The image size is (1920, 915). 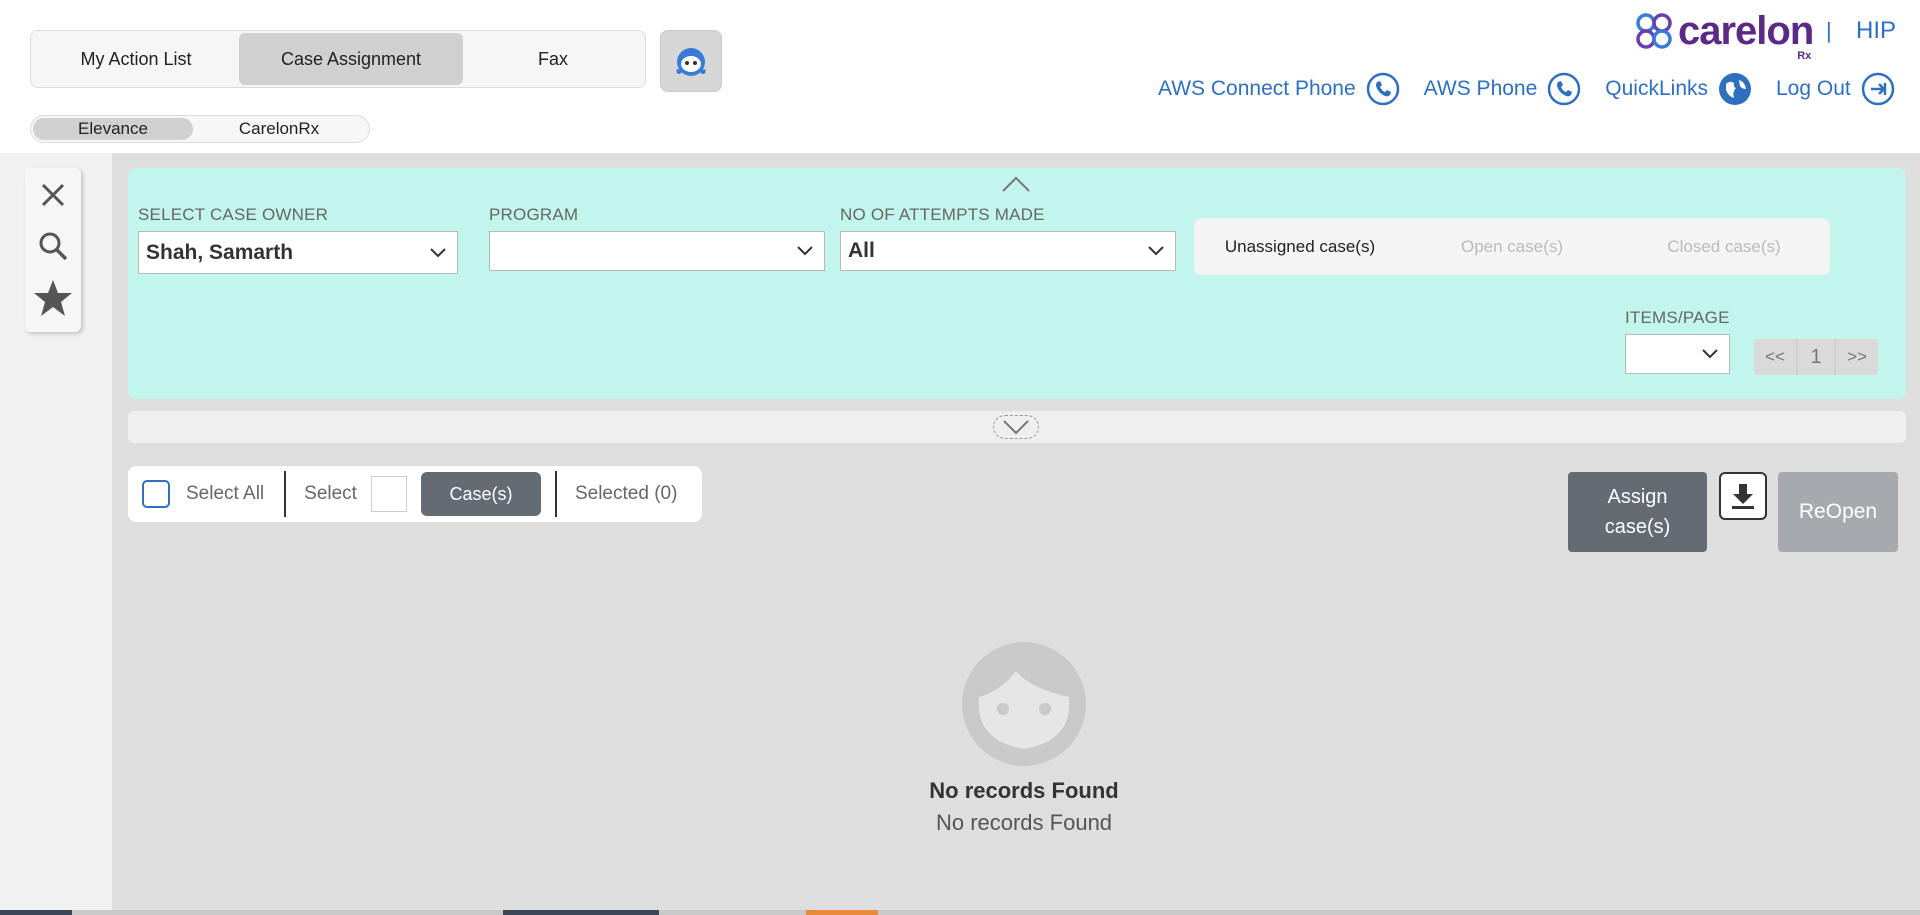 What do you see at coordinates (1735, 89) in the screenshot?
I see `globe-icon` at bounding box center [1735, 89].